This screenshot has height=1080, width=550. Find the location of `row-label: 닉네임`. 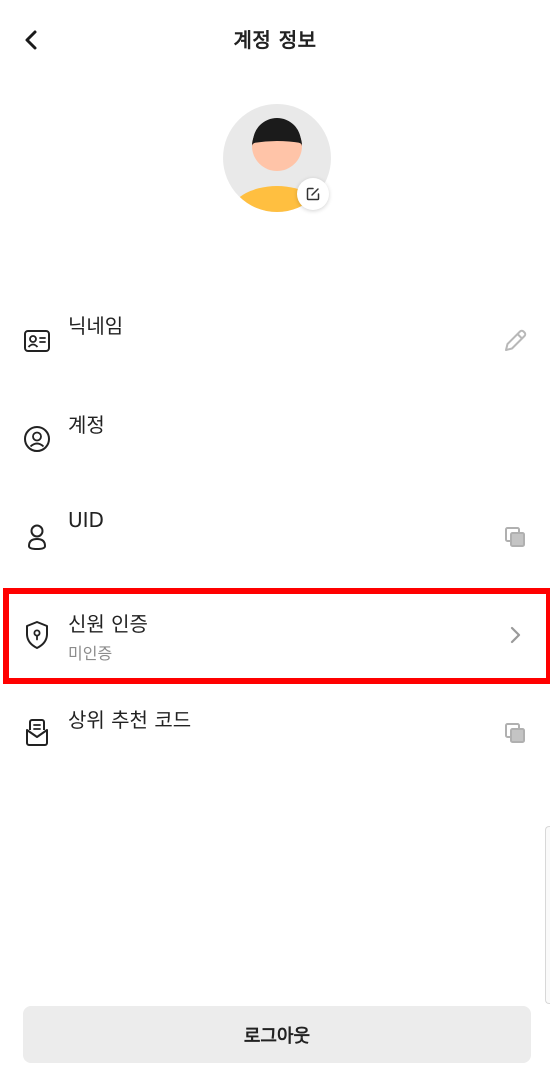

row-label: 닉네임 is located at coordinates (96, 326).